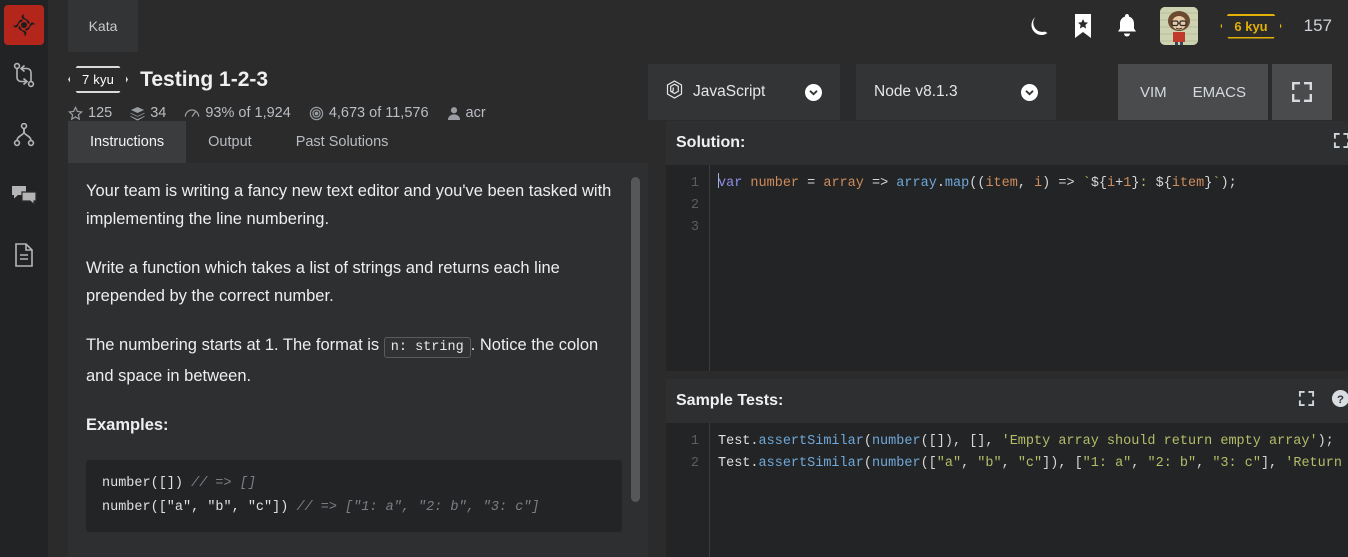  Describe the element at coordinates (1007, 401) in the screenshot. I see `sample-tests-header: Sample Tests: ?` at that location.